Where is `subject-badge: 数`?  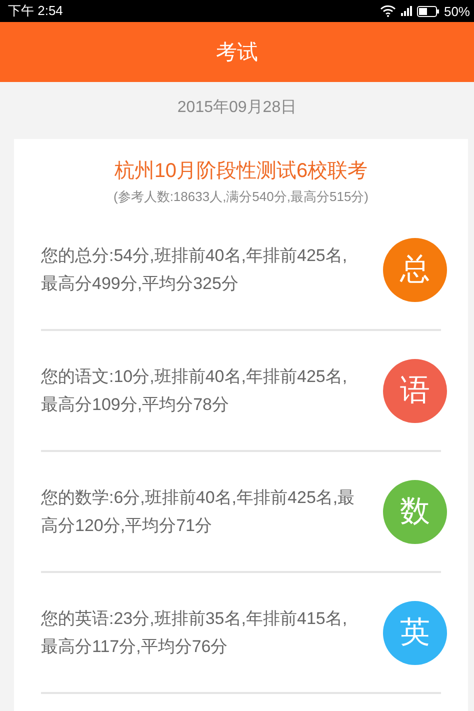 subject-badge: 数 is located at coordinates (415, 512).